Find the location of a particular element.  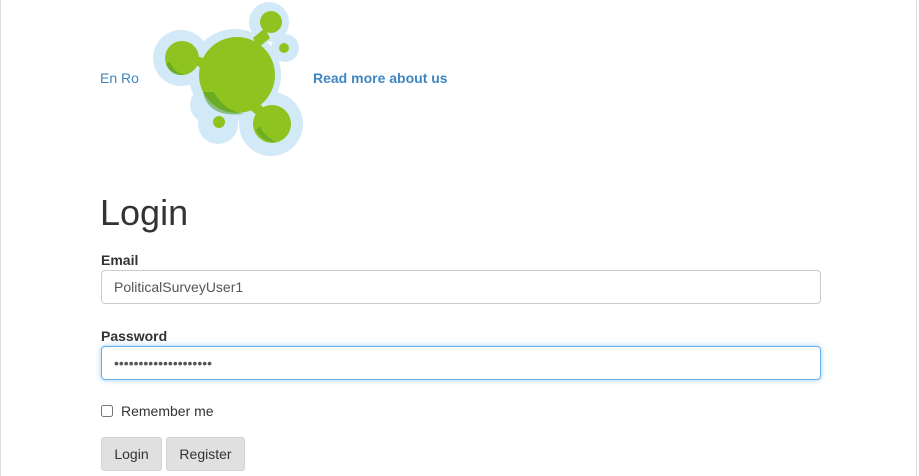

register-button: Register is located at coordinates (205, 454).